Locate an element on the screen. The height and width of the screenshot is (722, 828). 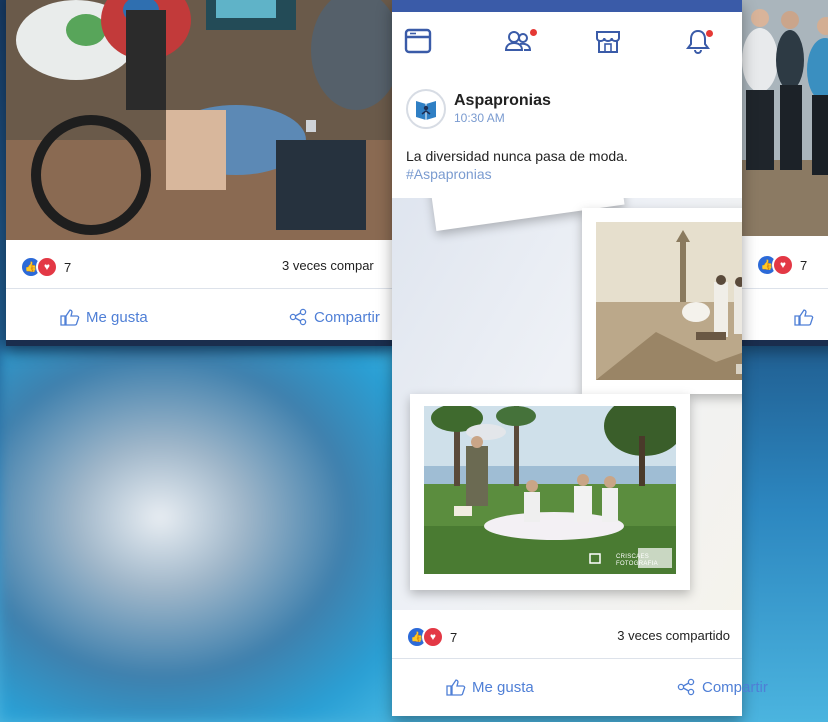
friends-icon is located at coordinates (518, 41).